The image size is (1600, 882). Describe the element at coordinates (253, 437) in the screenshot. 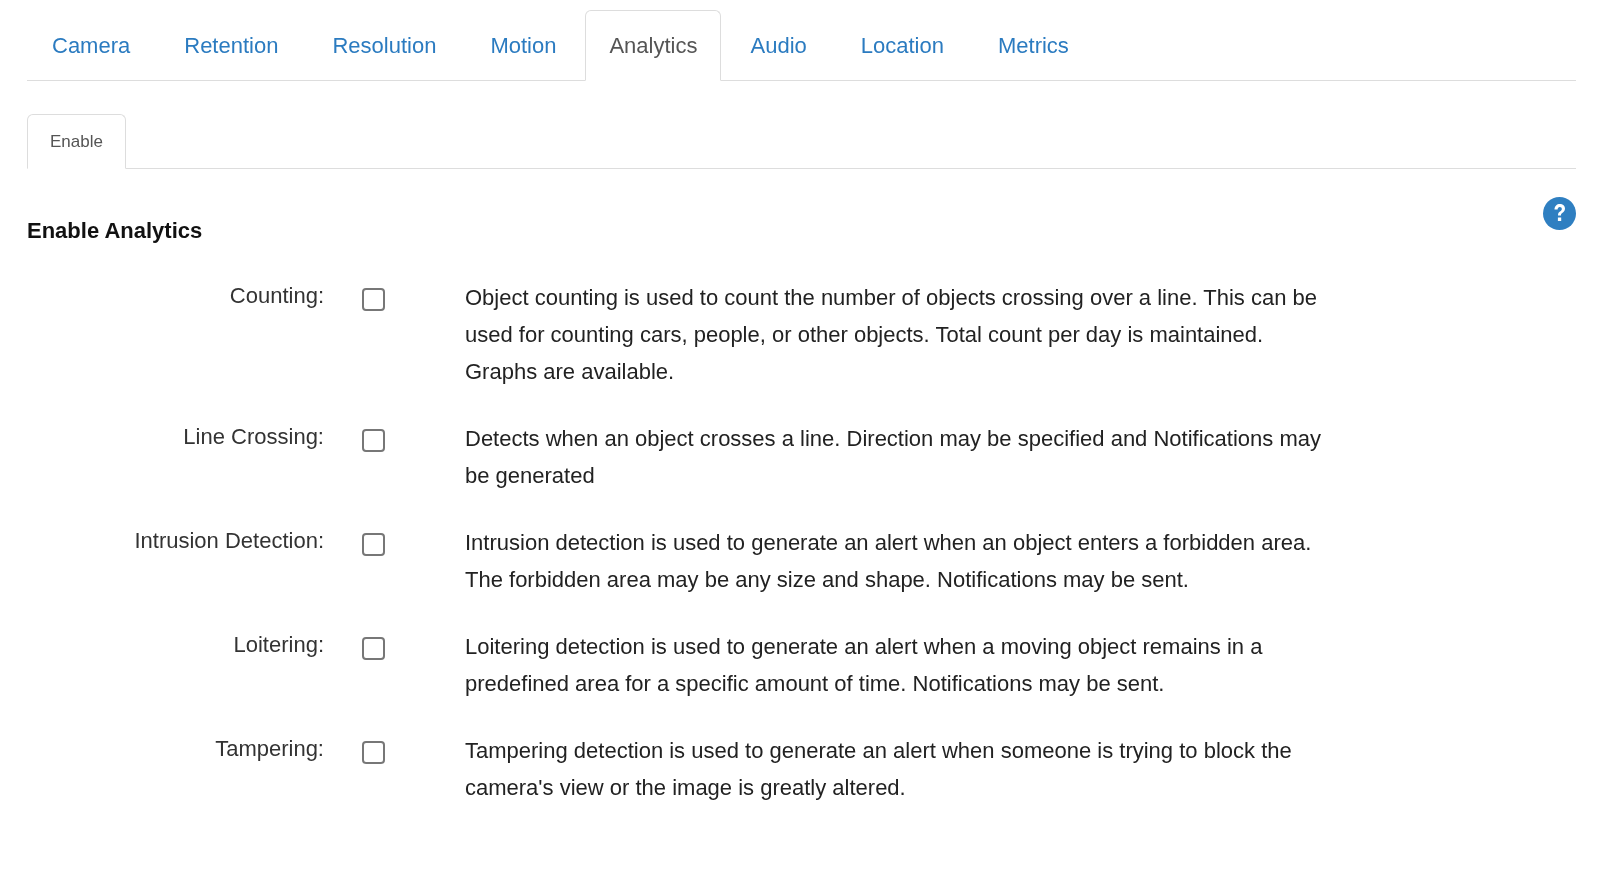

I see `option-label: Line Crossing:` at that location.